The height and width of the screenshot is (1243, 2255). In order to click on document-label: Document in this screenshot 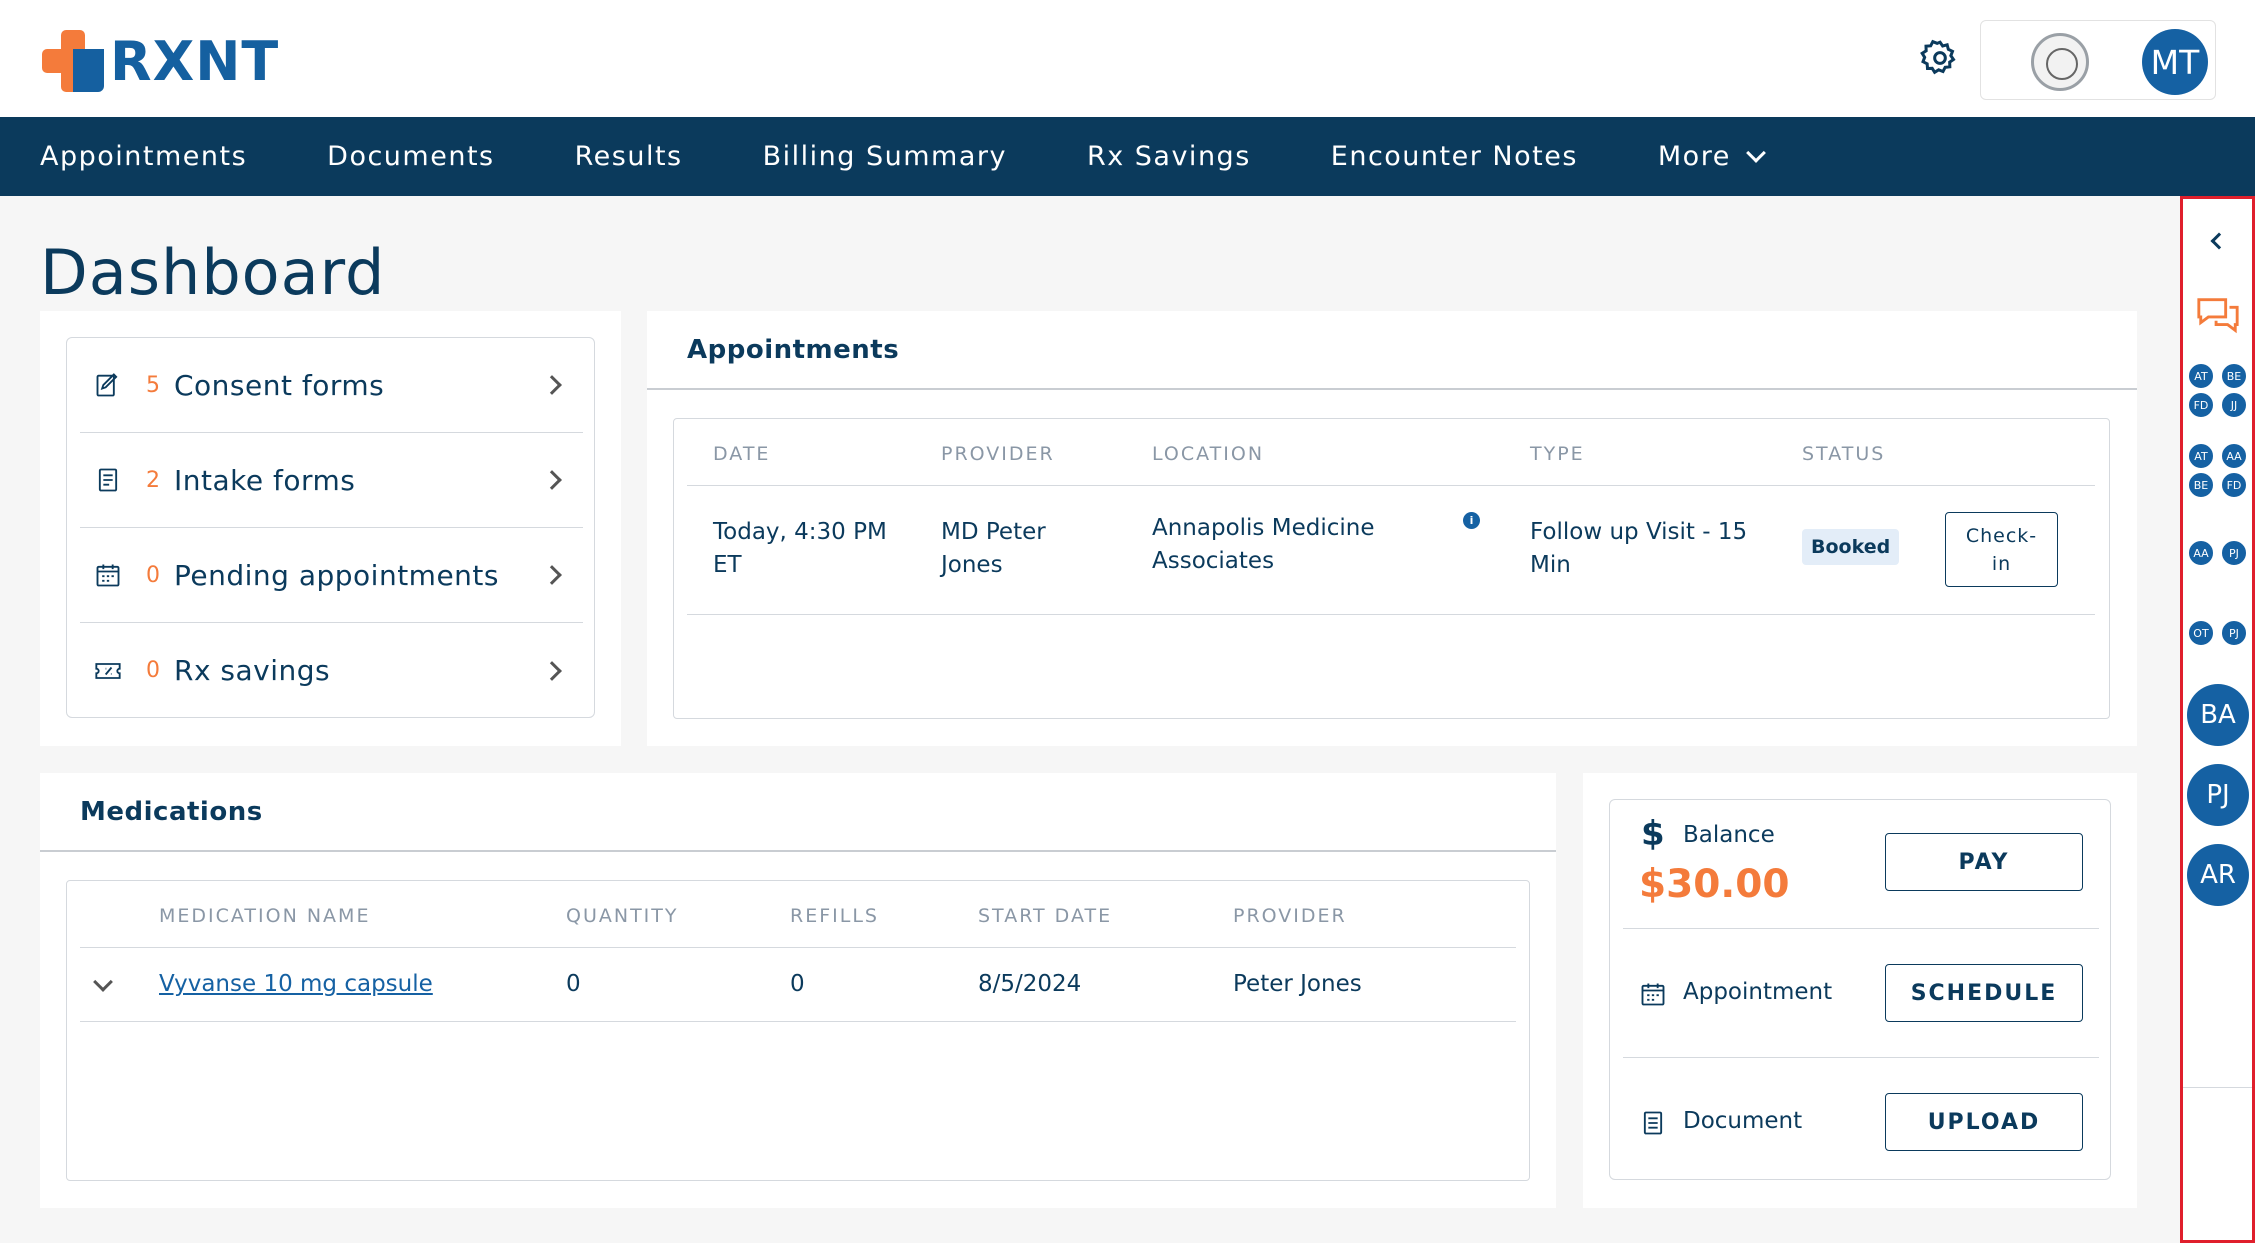, I will do `click(1743, 1121)`.